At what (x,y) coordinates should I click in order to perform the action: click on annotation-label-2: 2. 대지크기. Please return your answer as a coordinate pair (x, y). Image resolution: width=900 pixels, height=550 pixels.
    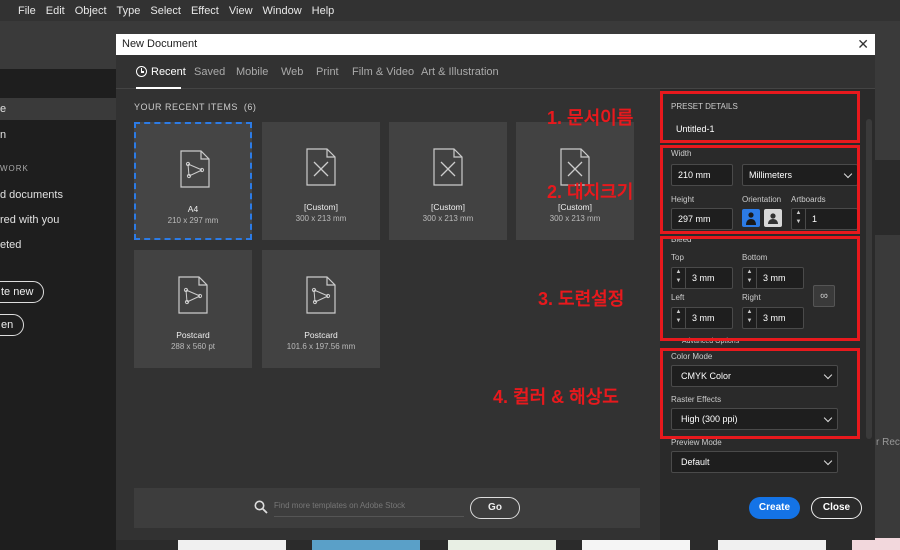
    Looking at the image, I should click on (590, 192).